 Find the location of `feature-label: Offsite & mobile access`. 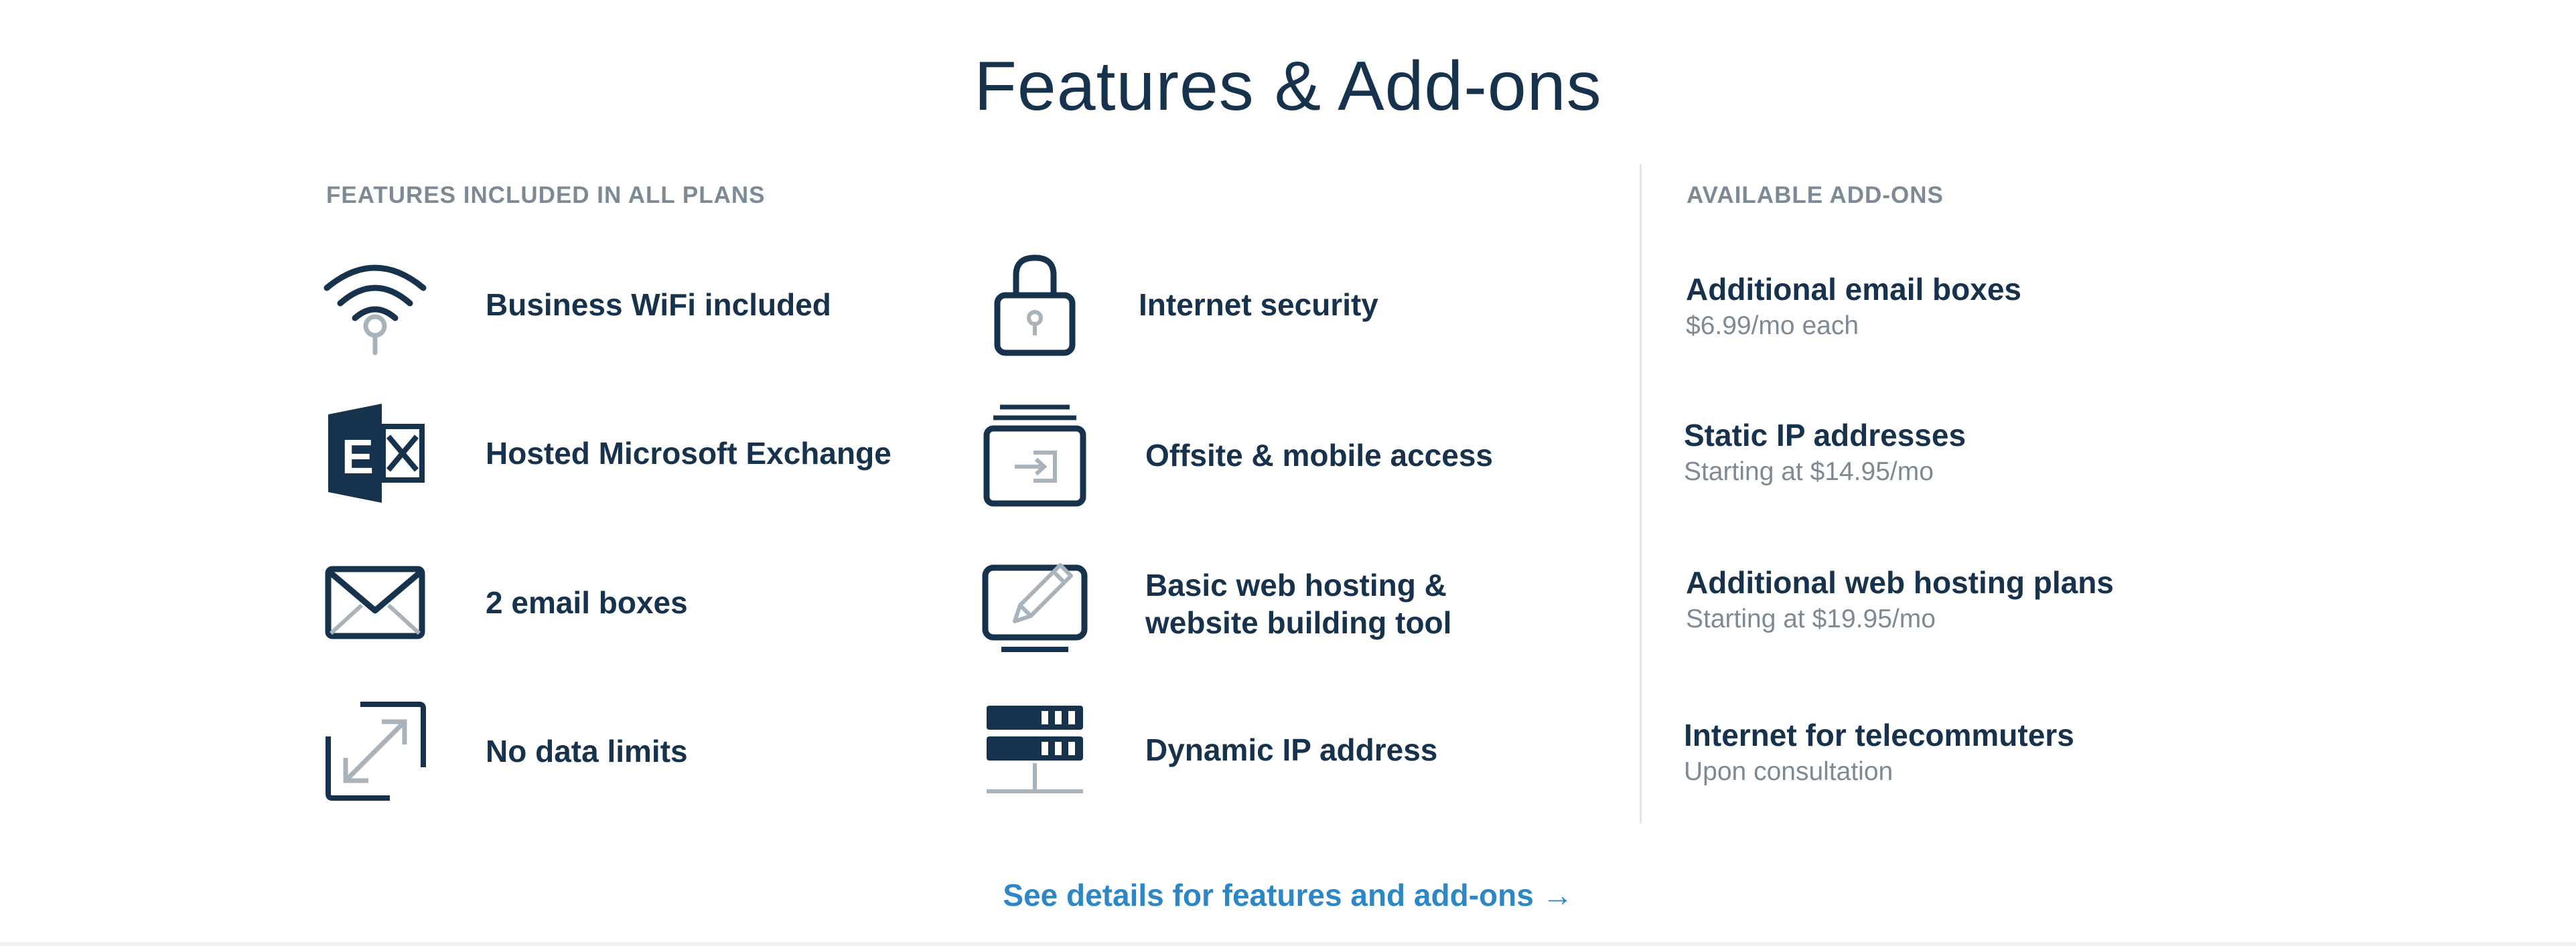

feature-label: Offsite & mobile access is located at coordinates (1319, 455).